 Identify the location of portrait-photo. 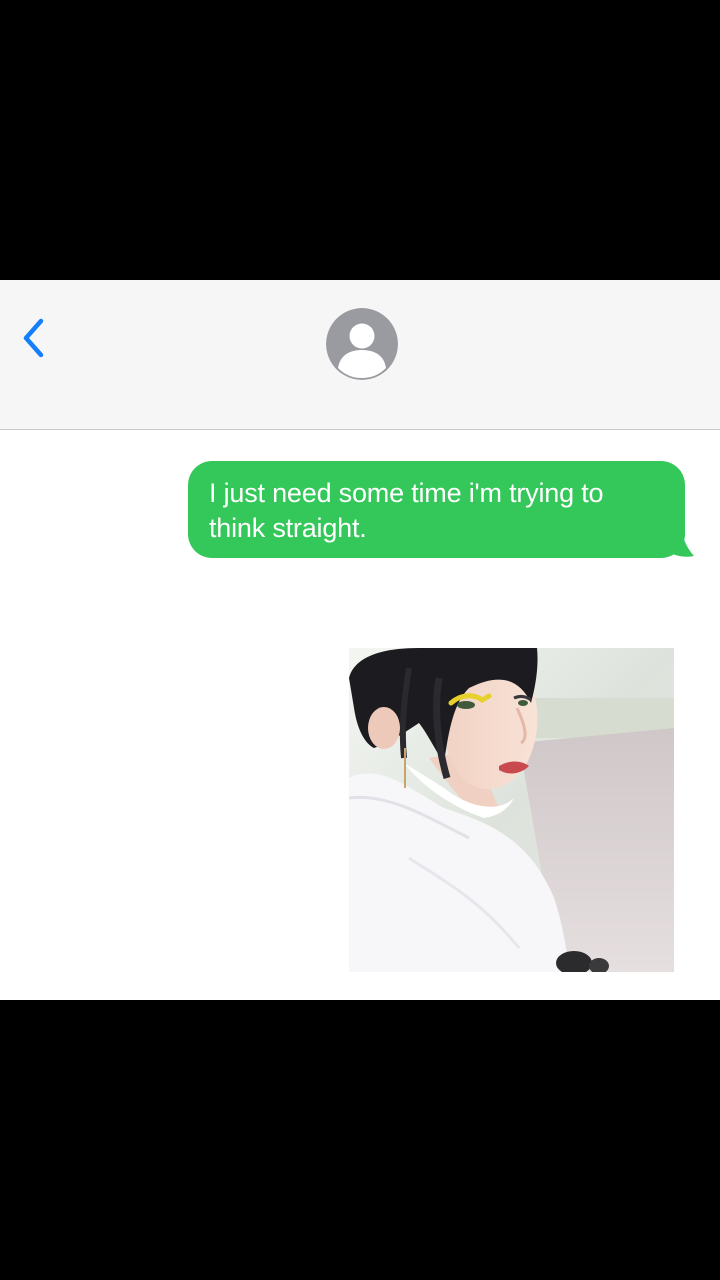
(511, 810).